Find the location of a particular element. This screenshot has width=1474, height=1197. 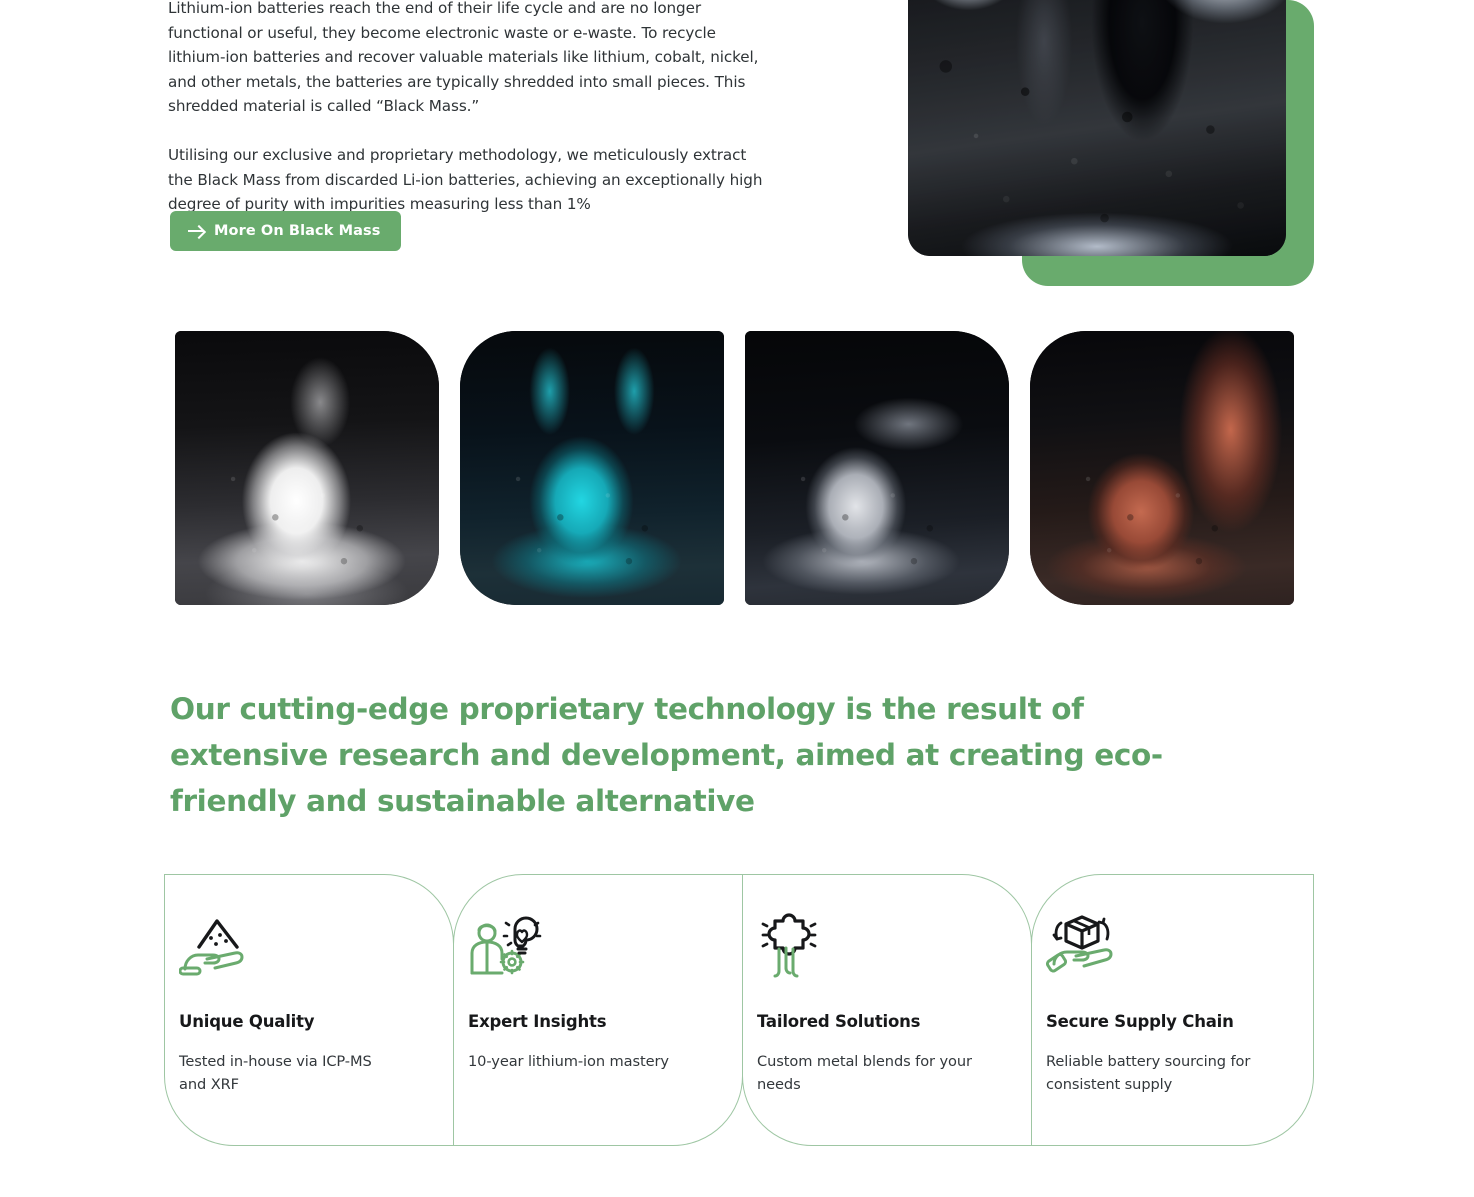

hero-image-group is located at coordinates (1111, 143).